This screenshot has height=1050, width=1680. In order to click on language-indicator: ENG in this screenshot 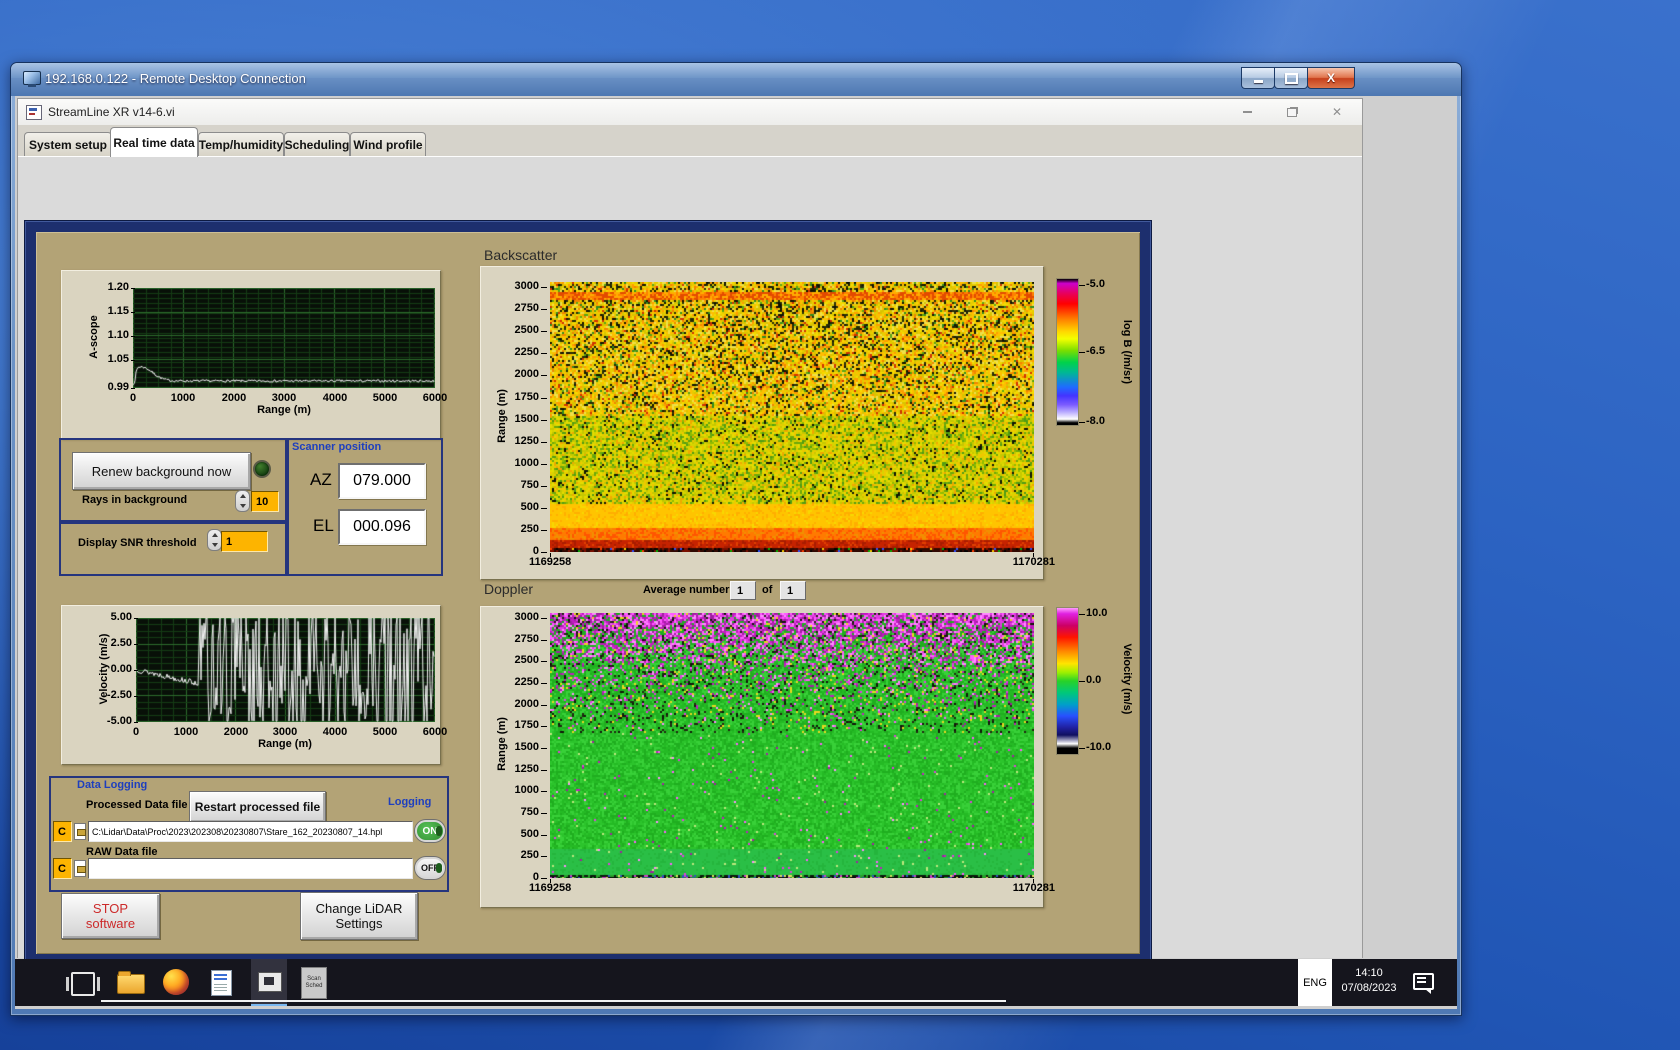, I will do `click(1315, 982)`.